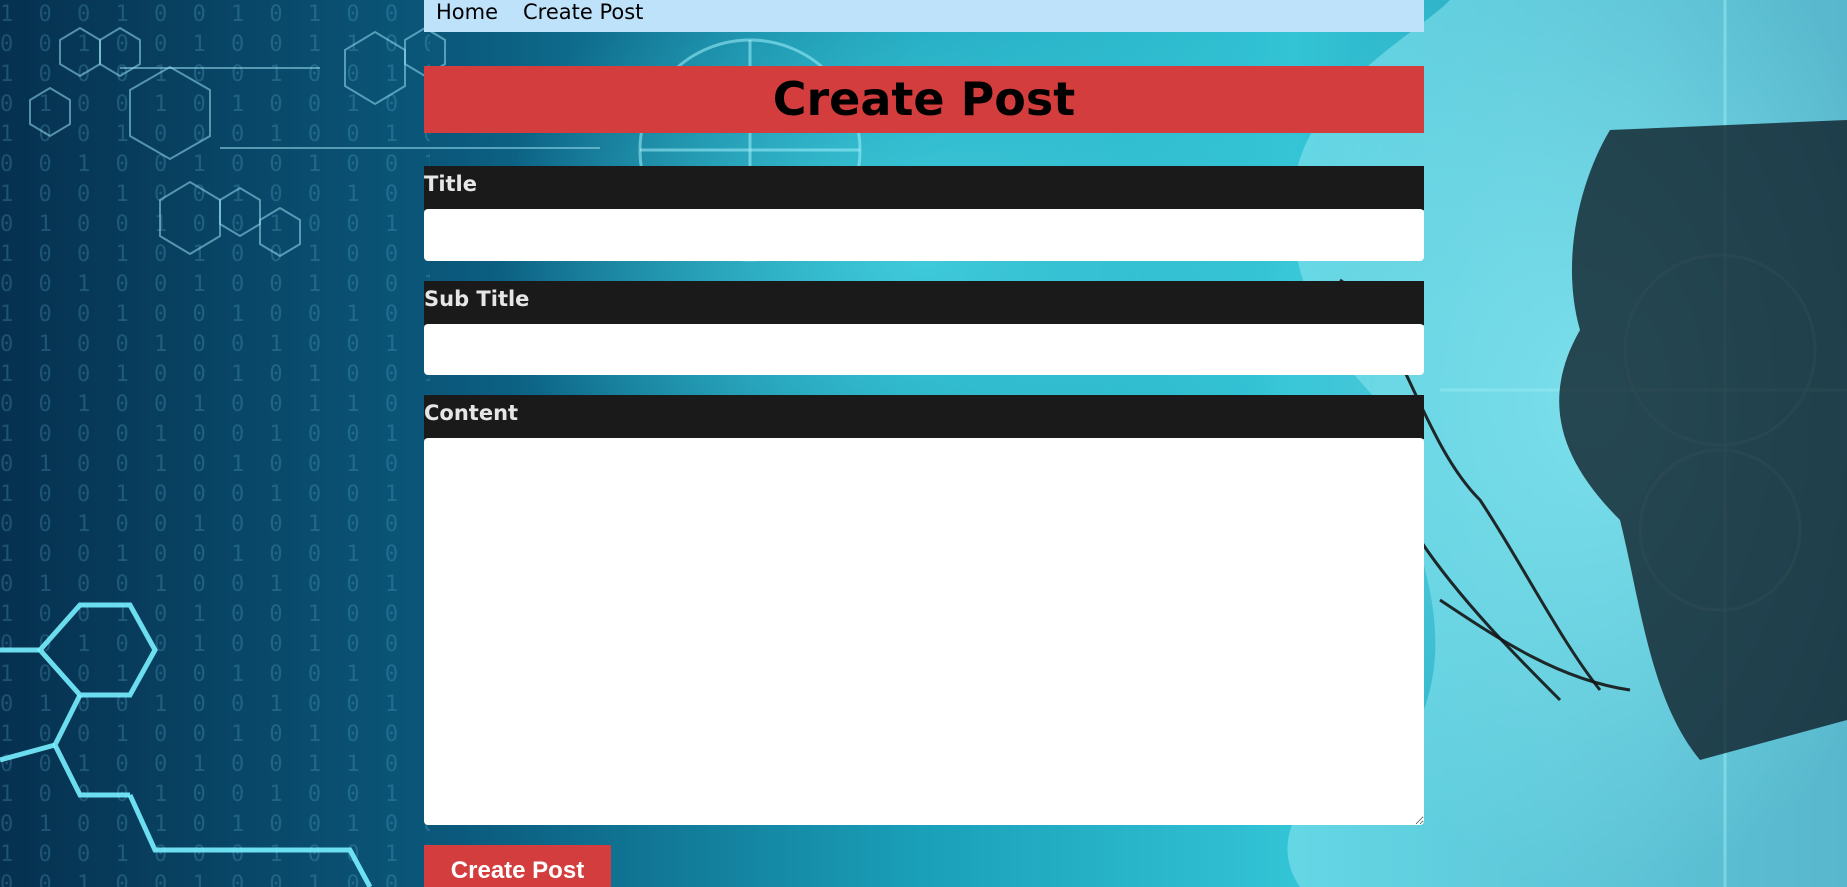 The width and height of the screenshot is (1847, 887). Describe the element at coordinates (467, 12) in the screenshot. I see `nav-link-home: Home` at that location.